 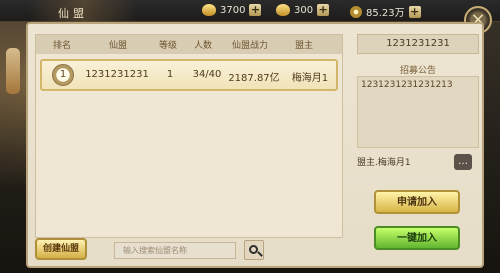 I want to click on rank-badge: 1, so click(x=63, y=75).